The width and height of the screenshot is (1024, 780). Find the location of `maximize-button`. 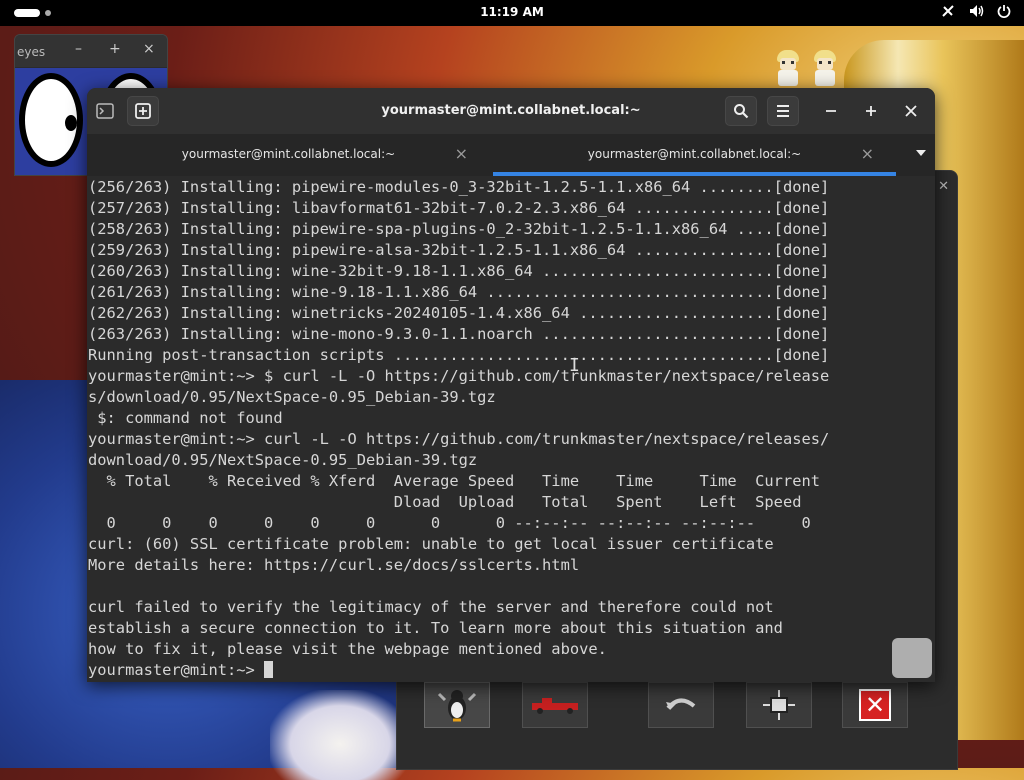

maximize-button is located at coordinates (871, 111).